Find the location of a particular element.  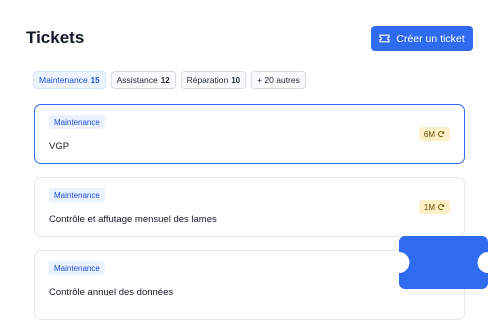

filter-chip-reparation: Réparation 10 is located at coordinates (213, 80).